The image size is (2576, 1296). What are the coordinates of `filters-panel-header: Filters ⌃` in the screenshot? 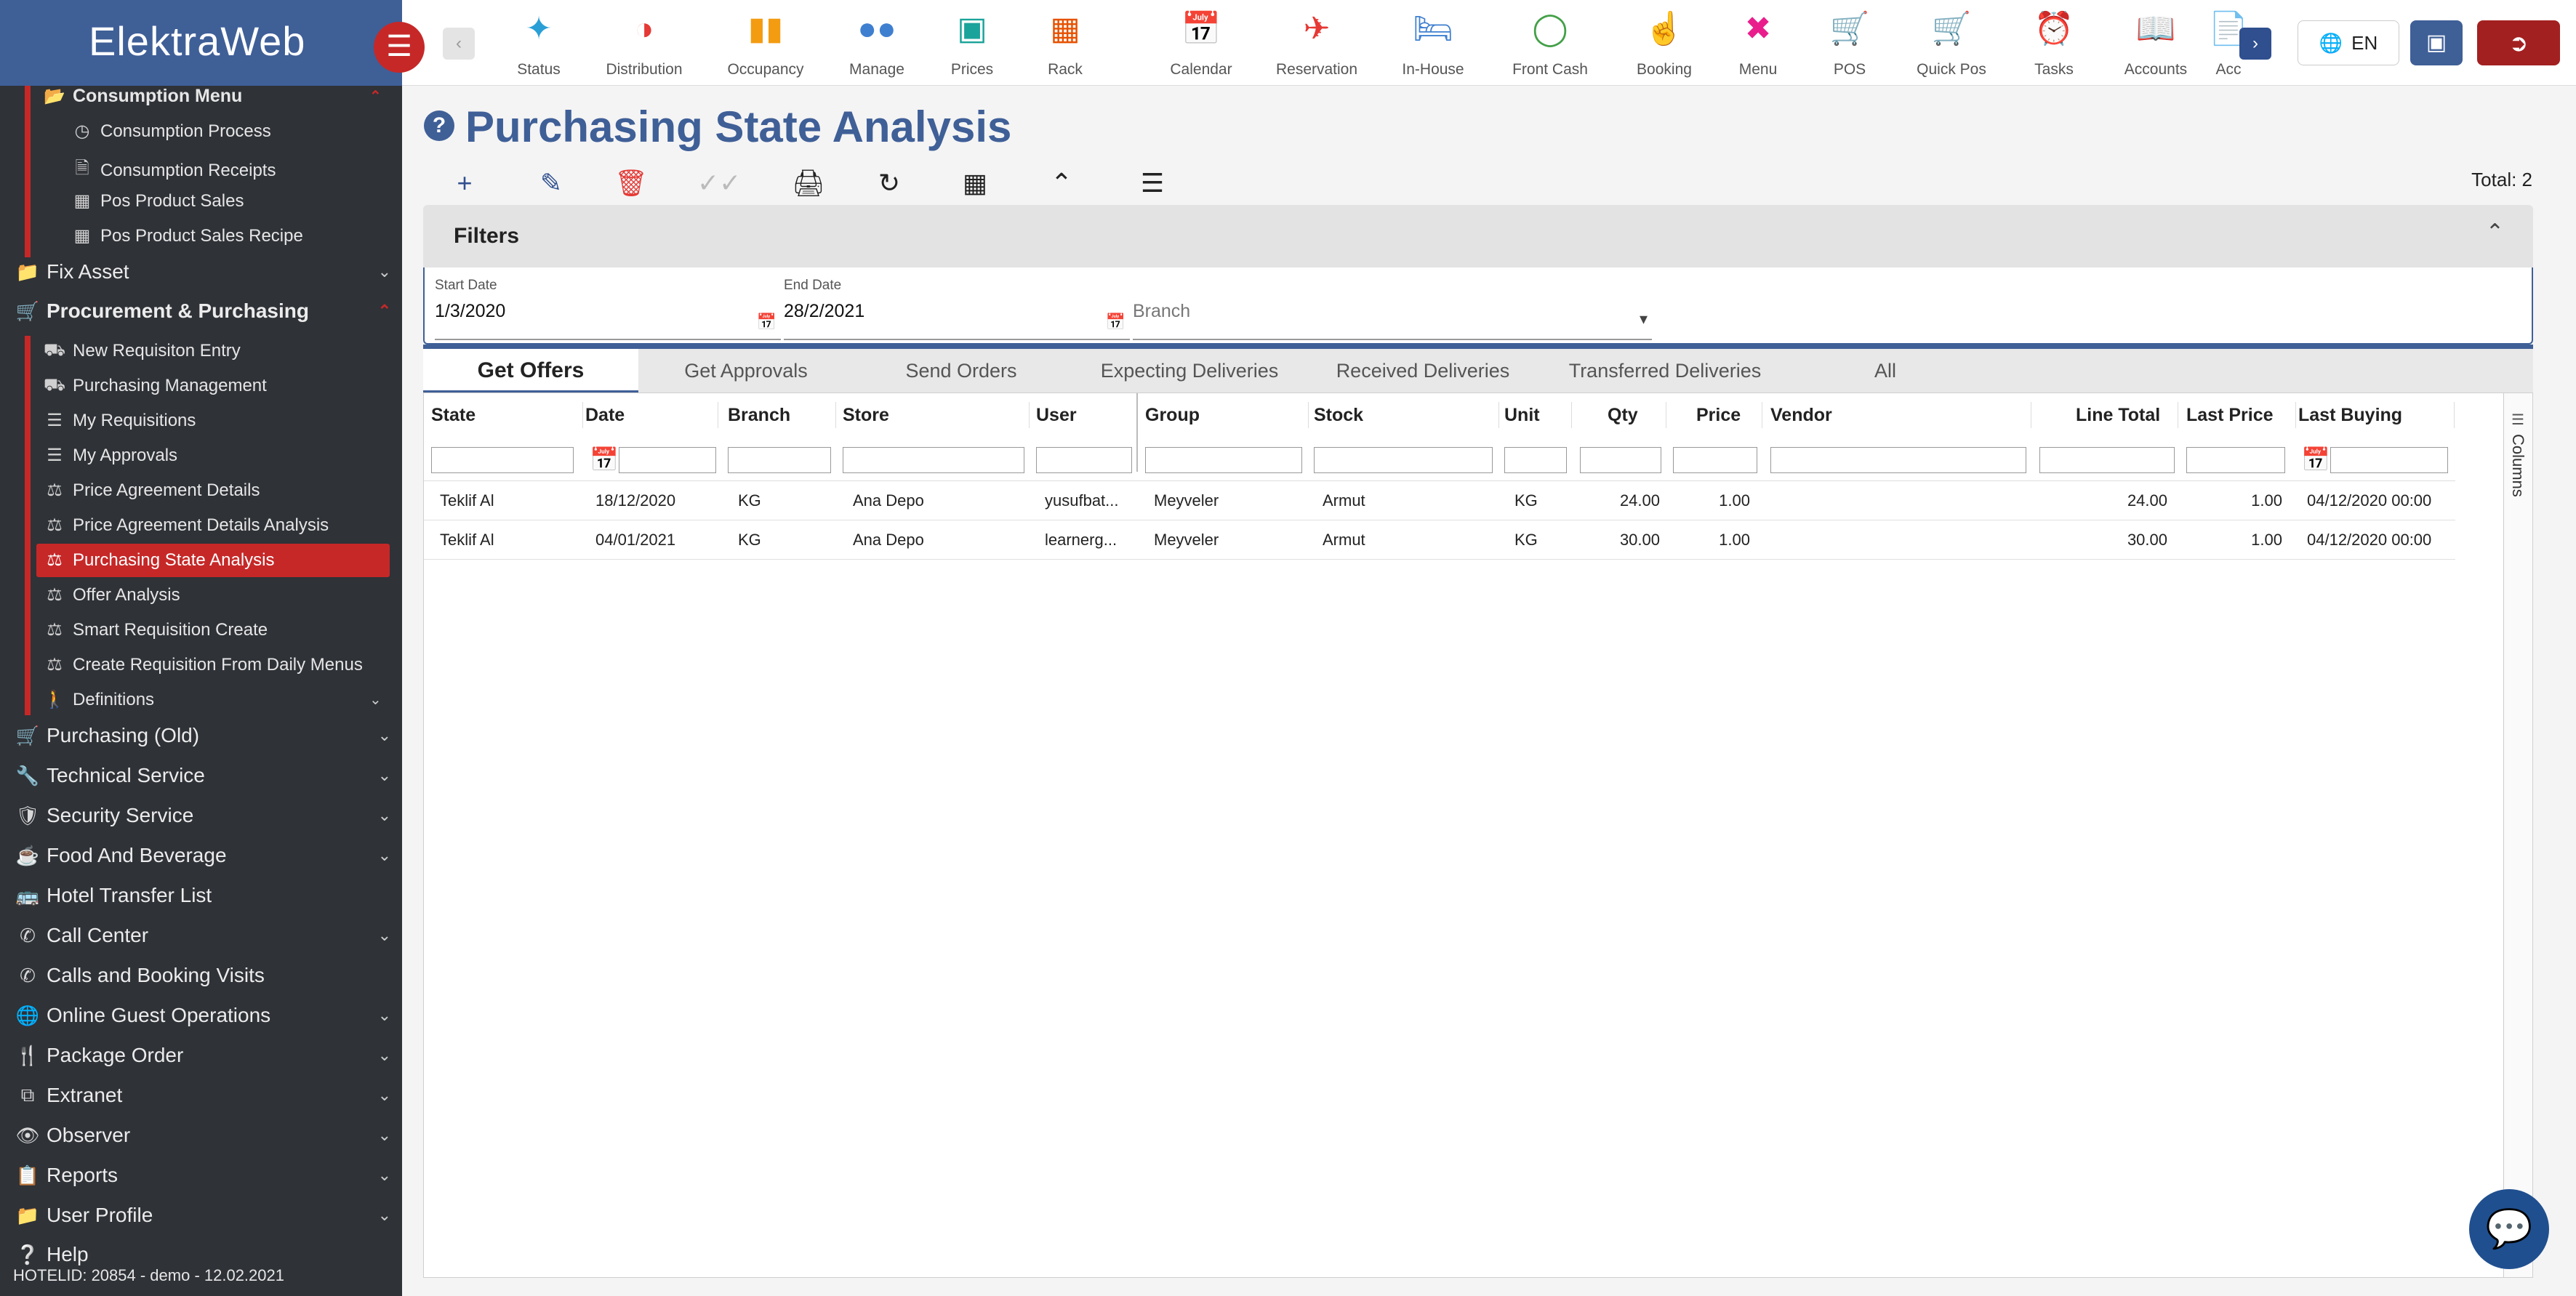 It's located at (1478, 236).